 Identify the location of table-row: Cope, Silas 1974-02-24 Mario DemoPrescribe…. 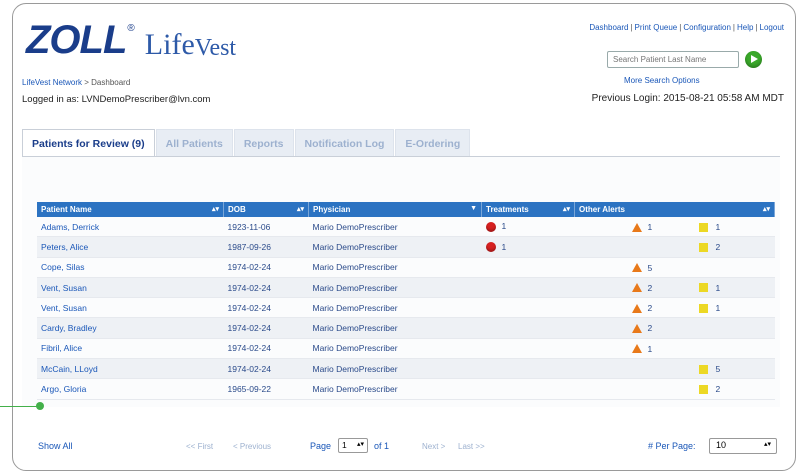
(406, 267).